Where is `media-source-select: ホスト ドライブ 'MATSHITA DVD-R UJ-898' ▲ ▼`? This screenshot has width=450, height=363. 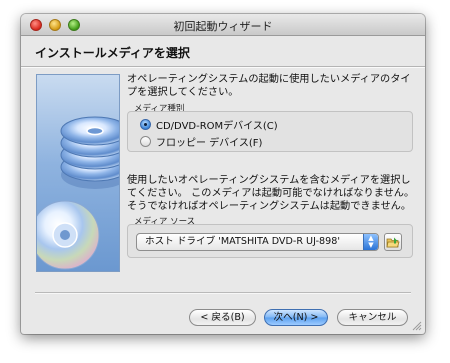 media-source-select: ホスト ドライブ 'MATSHITA DVD-R UJ-898' ▲ ▼ is located at coordinates (257, 242).